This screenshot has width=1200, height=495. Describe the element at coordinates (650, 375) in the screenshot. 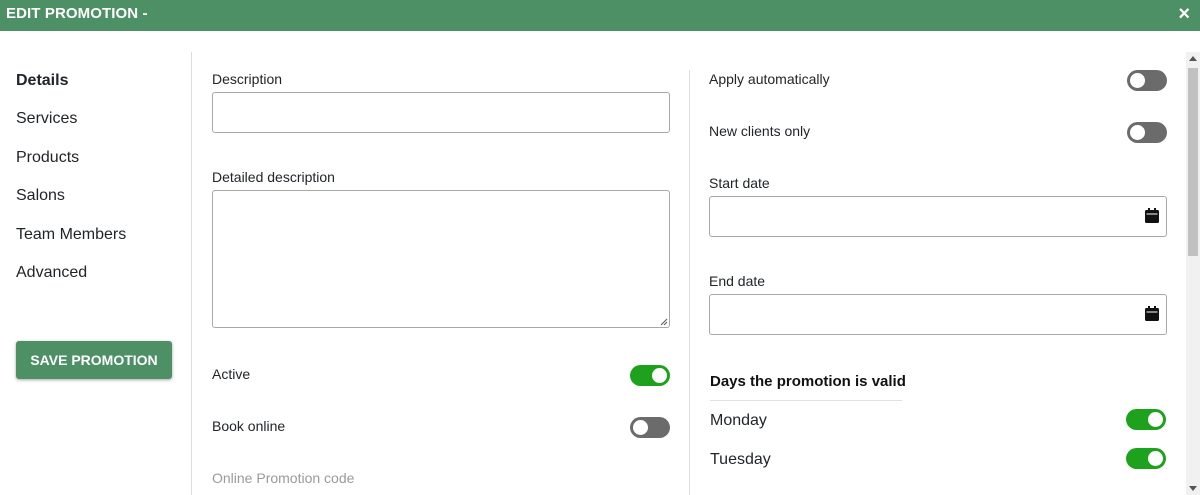

I see `active-toggle` at that location.